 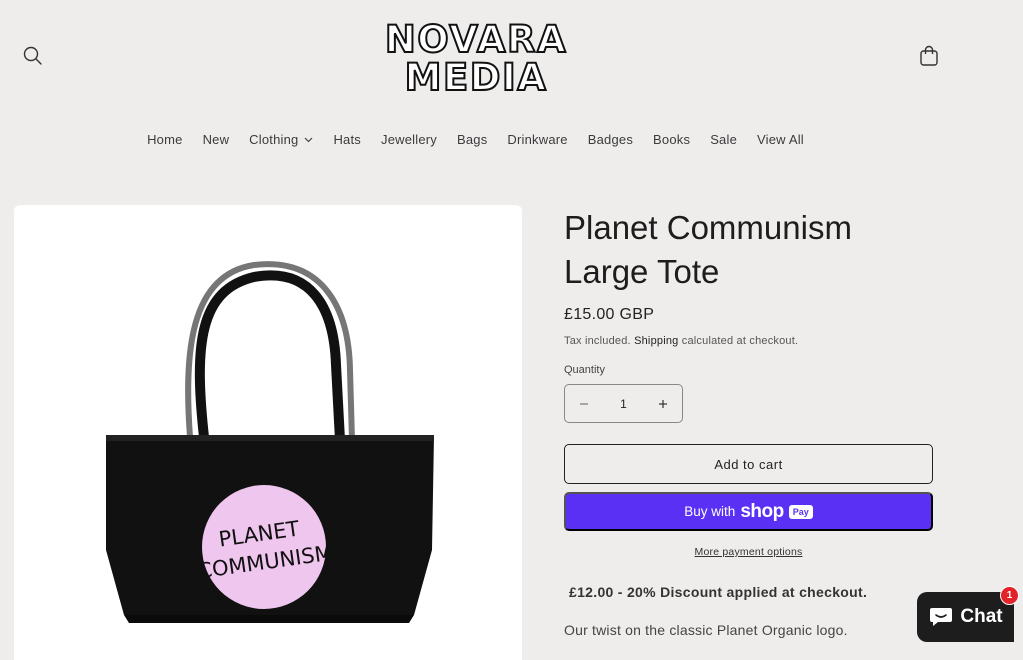 I want to click on nav-item-new: New, so click(x=216, y=139).